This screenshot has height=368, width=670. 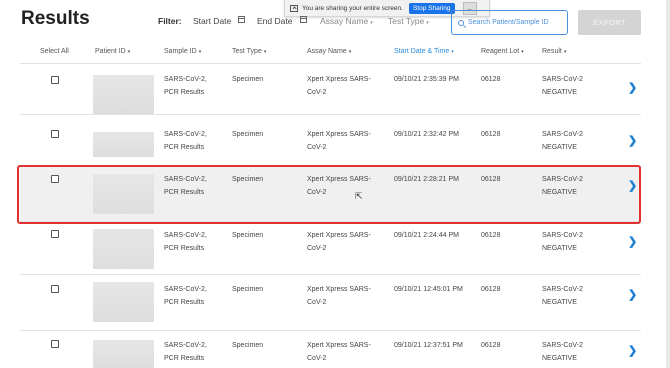 I want to click on column-header-start-date: Start Date & Time ▾, so click(x=424, y=51).